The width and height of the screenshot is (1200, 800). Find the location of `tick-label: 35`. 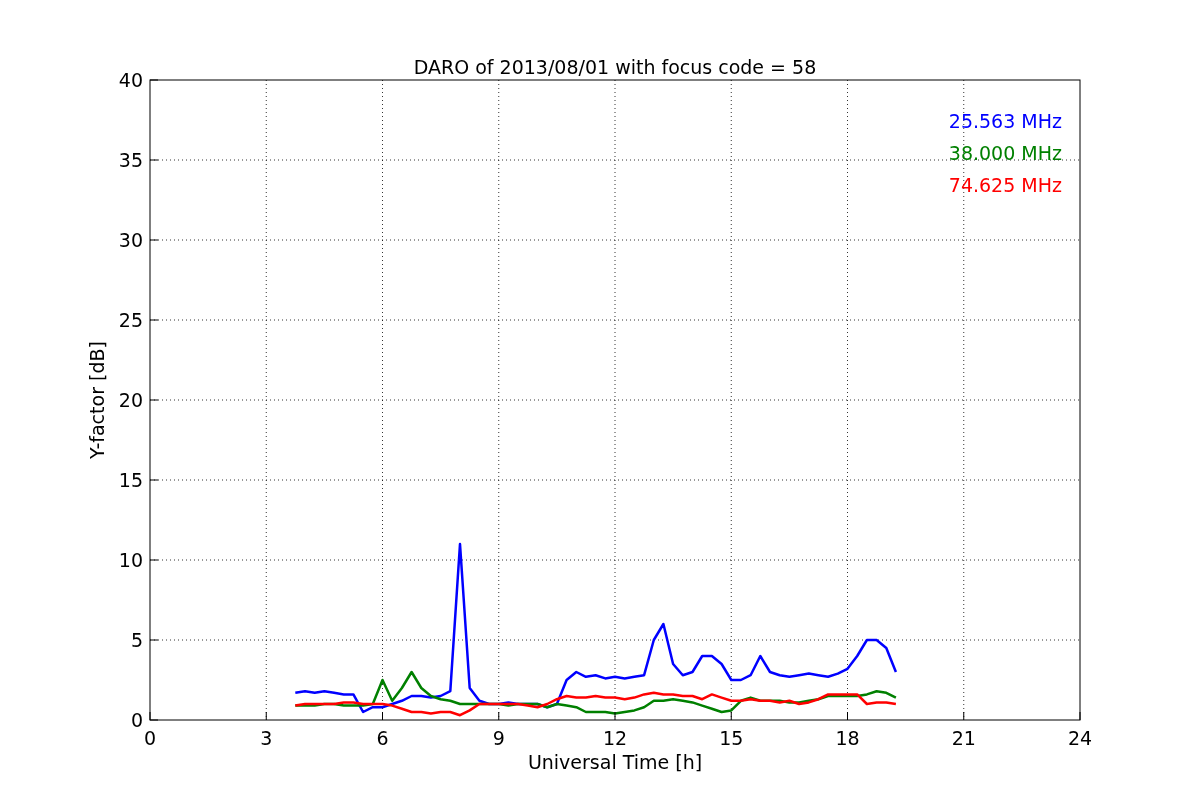

tick-label: 35 is located at coordinates (130, 160).